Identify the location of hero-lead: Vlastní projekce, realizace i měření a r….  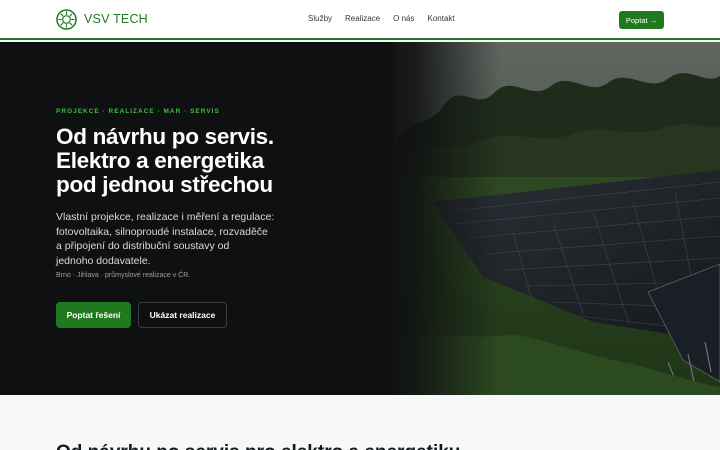
(186, 239).